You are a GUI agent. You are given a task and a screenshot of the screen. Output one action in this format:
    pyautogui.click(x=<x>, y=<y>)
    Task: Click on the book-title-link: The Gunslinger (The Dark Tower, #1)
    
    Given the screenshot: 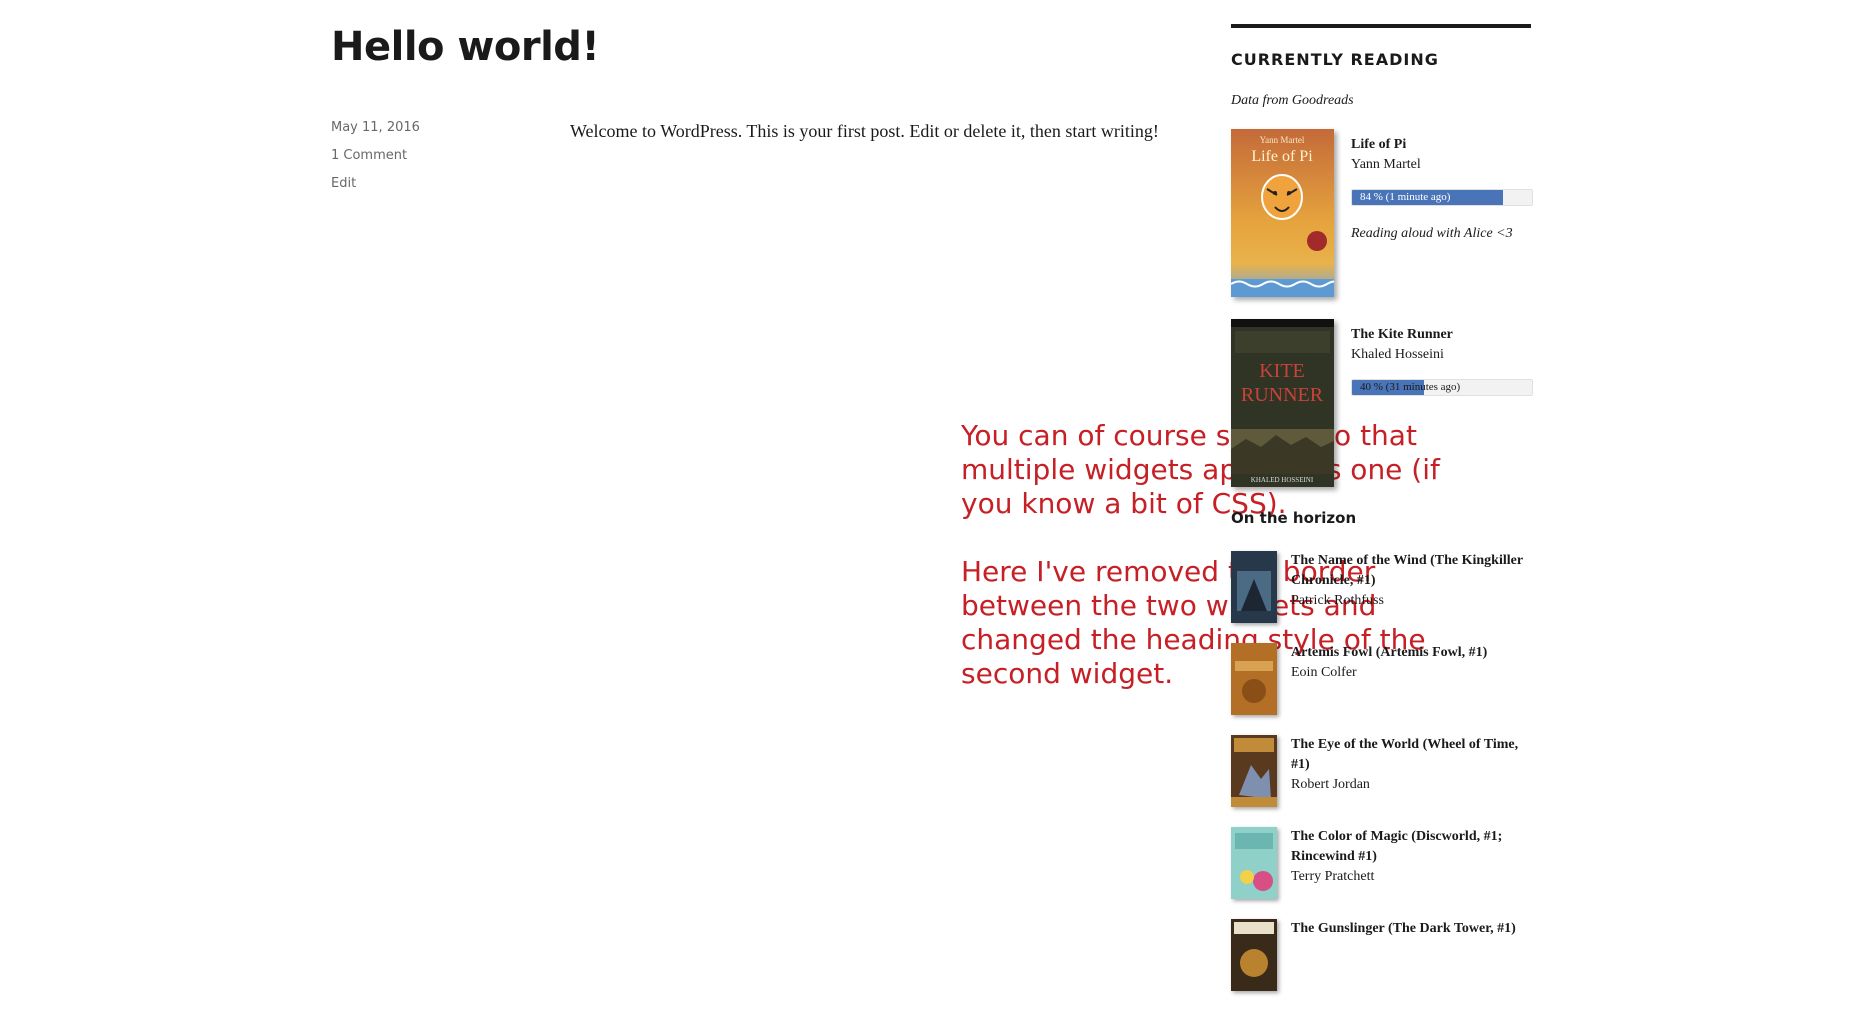 What is the action you would take?
    pyautogui.click(x=1411, y=929)
    